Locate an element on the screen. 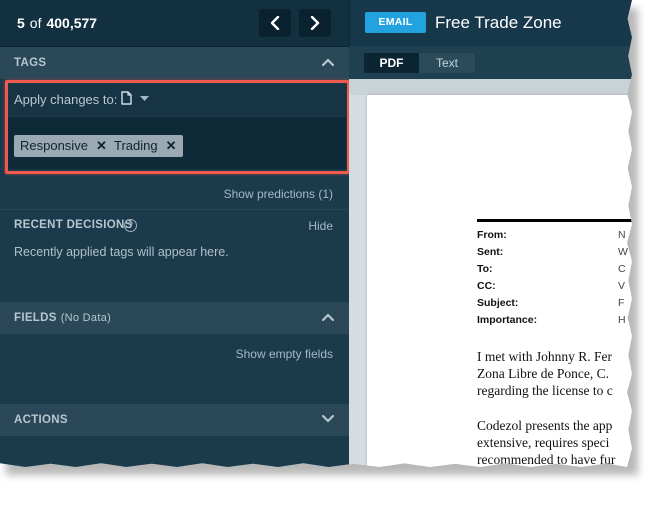 This screenshot has width=670, height=510. header-label-subject: Subject: is located at coordinates (498, 303).